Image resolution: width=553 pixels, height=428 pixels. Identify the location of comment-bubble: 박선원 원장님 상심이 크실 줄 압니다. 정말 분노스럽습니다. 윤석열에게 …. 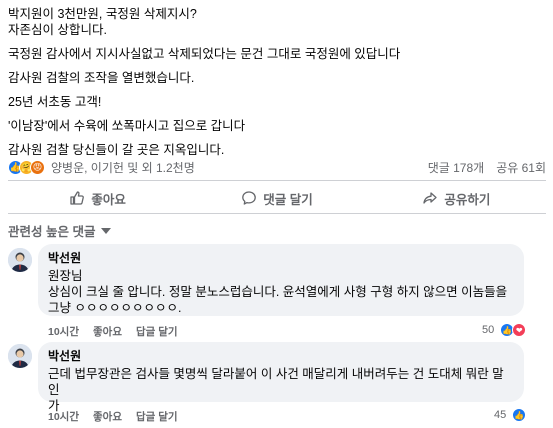
(281, 280).